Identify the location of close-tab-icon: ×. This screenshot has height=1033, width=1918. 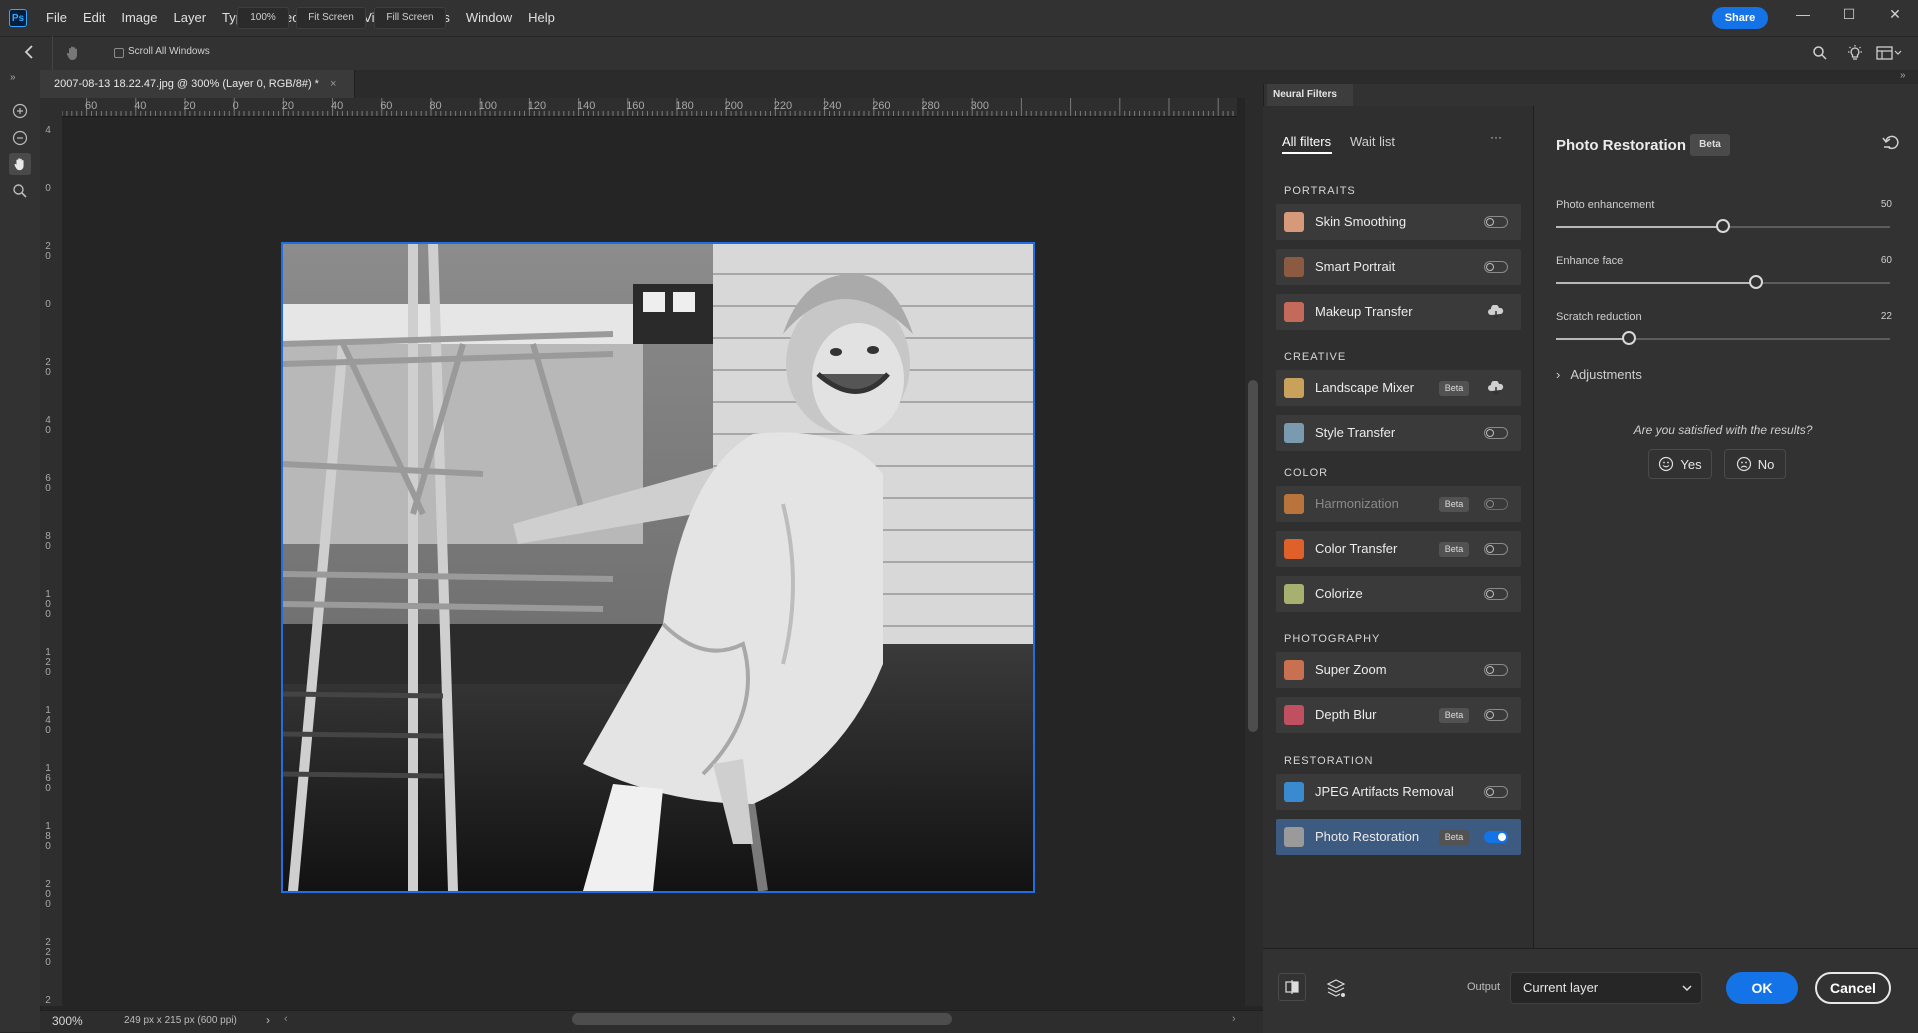
(333, 84).